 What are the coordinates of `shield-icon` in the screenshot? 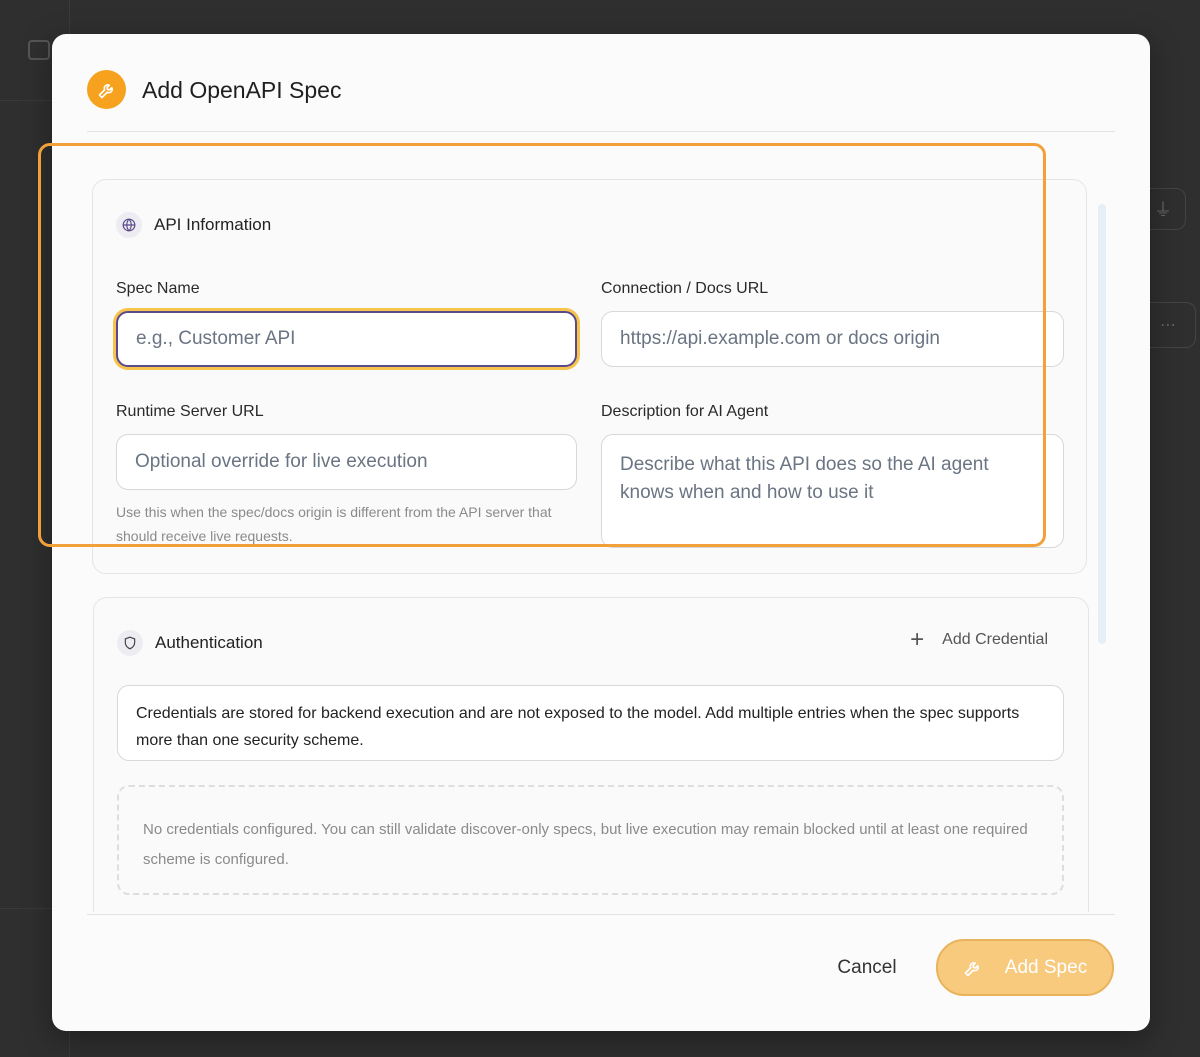 It's located at (130, 643).